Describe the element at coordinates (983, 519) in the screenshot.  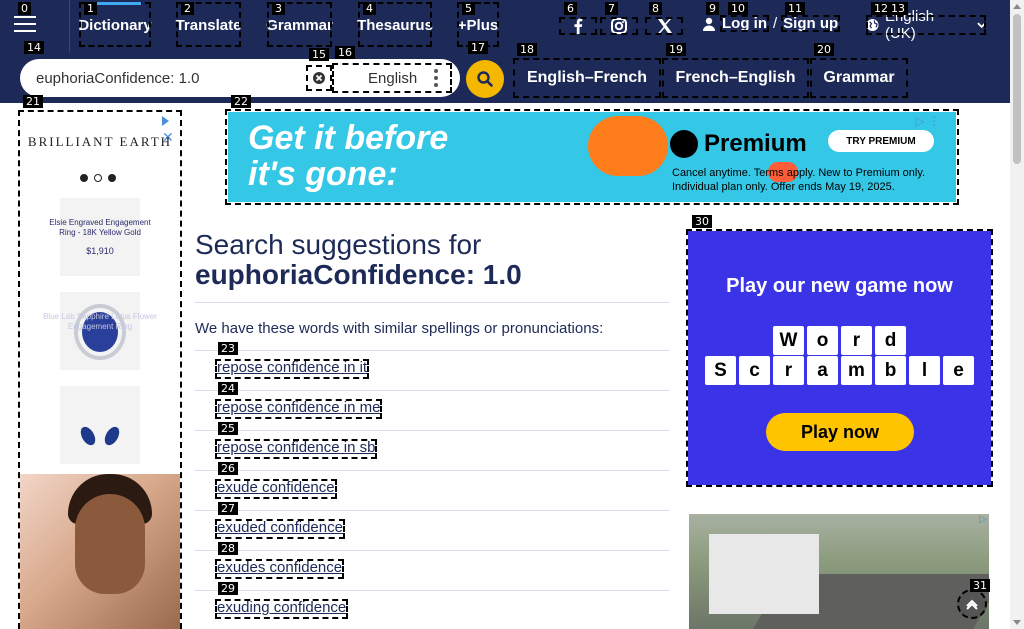
I see `ad-choices-icon: ▷` at that location.